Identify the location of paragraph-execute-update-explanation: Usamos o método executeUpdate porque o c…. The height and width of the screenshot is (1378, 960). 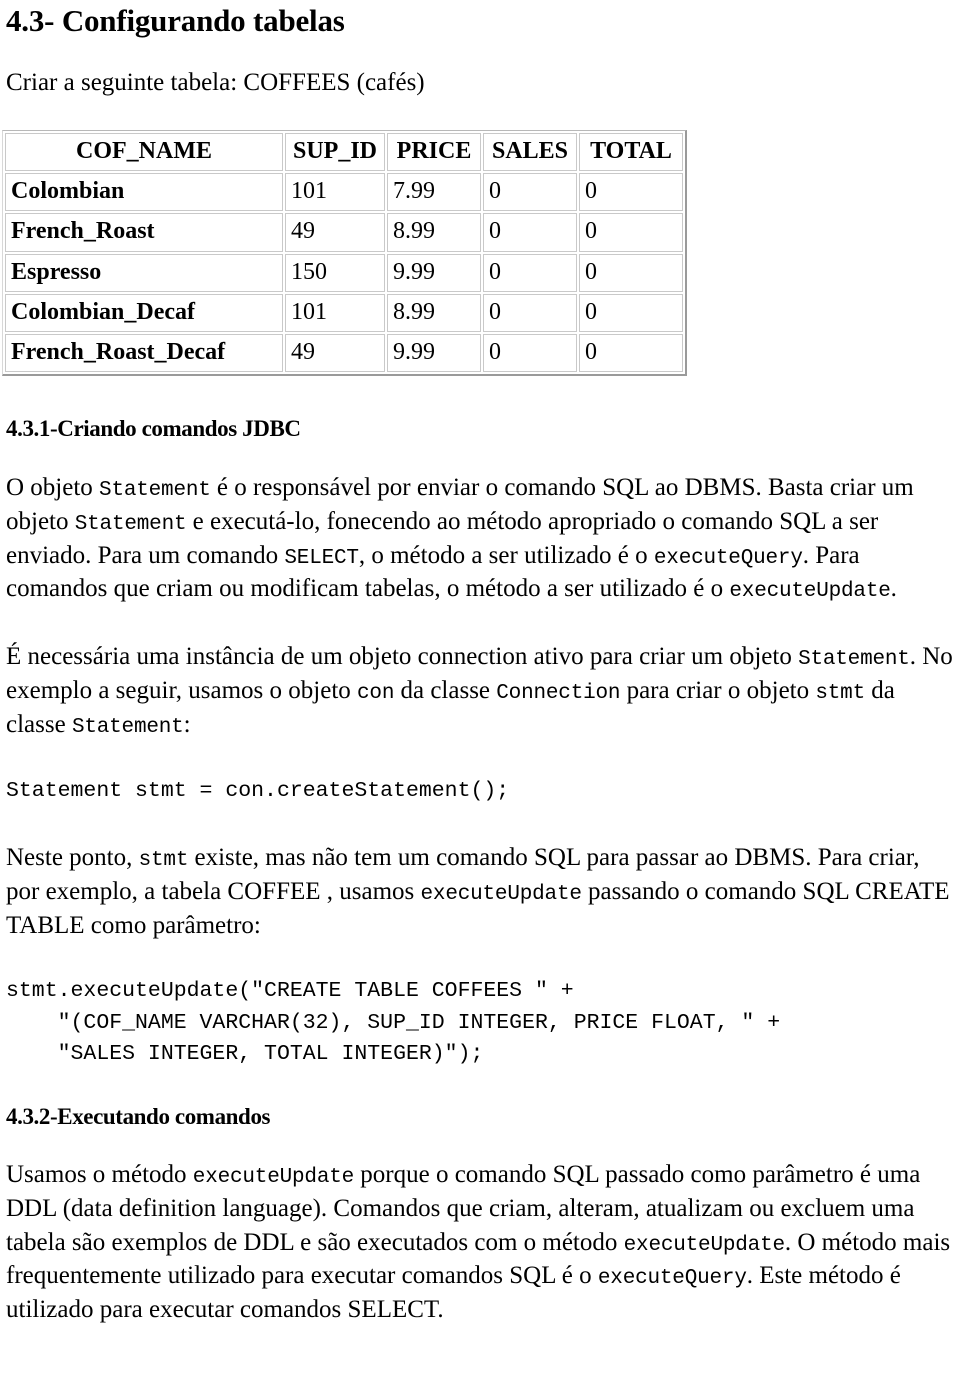
(480, 1242).